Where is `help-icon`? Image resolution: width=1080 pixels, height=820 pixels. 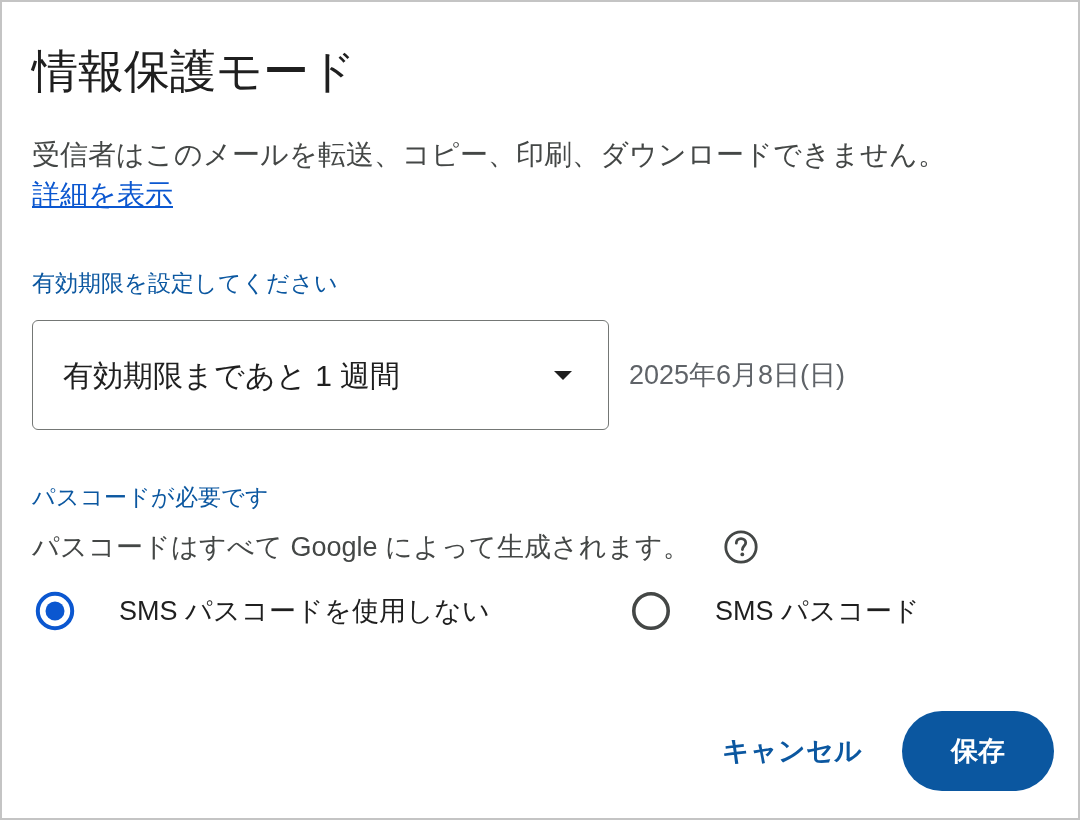 help-icon is located at coordinates (741, 547).